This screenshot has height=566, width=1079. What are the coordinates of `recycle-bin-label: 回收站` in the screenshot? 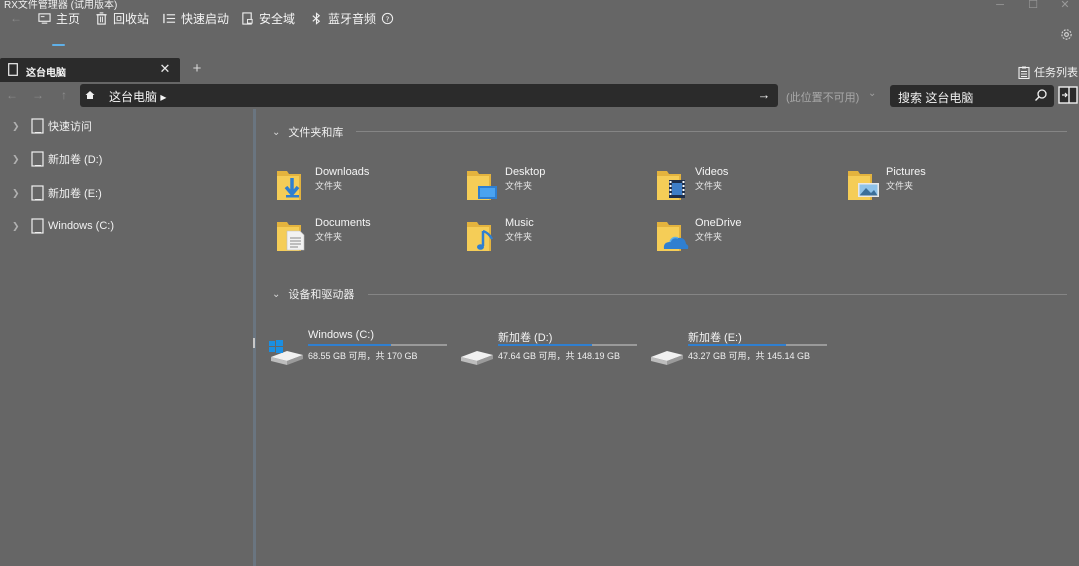 It's located at (131, 18).